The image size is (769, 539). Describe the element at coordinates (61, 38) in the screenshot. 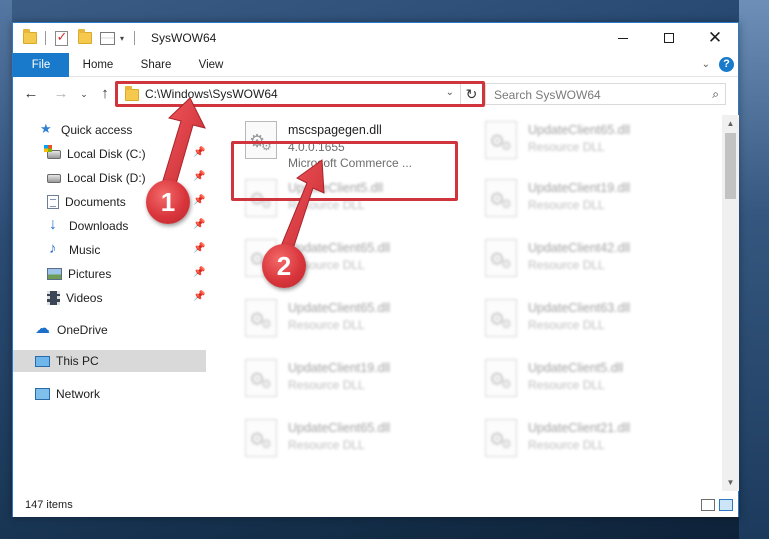

I see `properties-check-icon` at that location.